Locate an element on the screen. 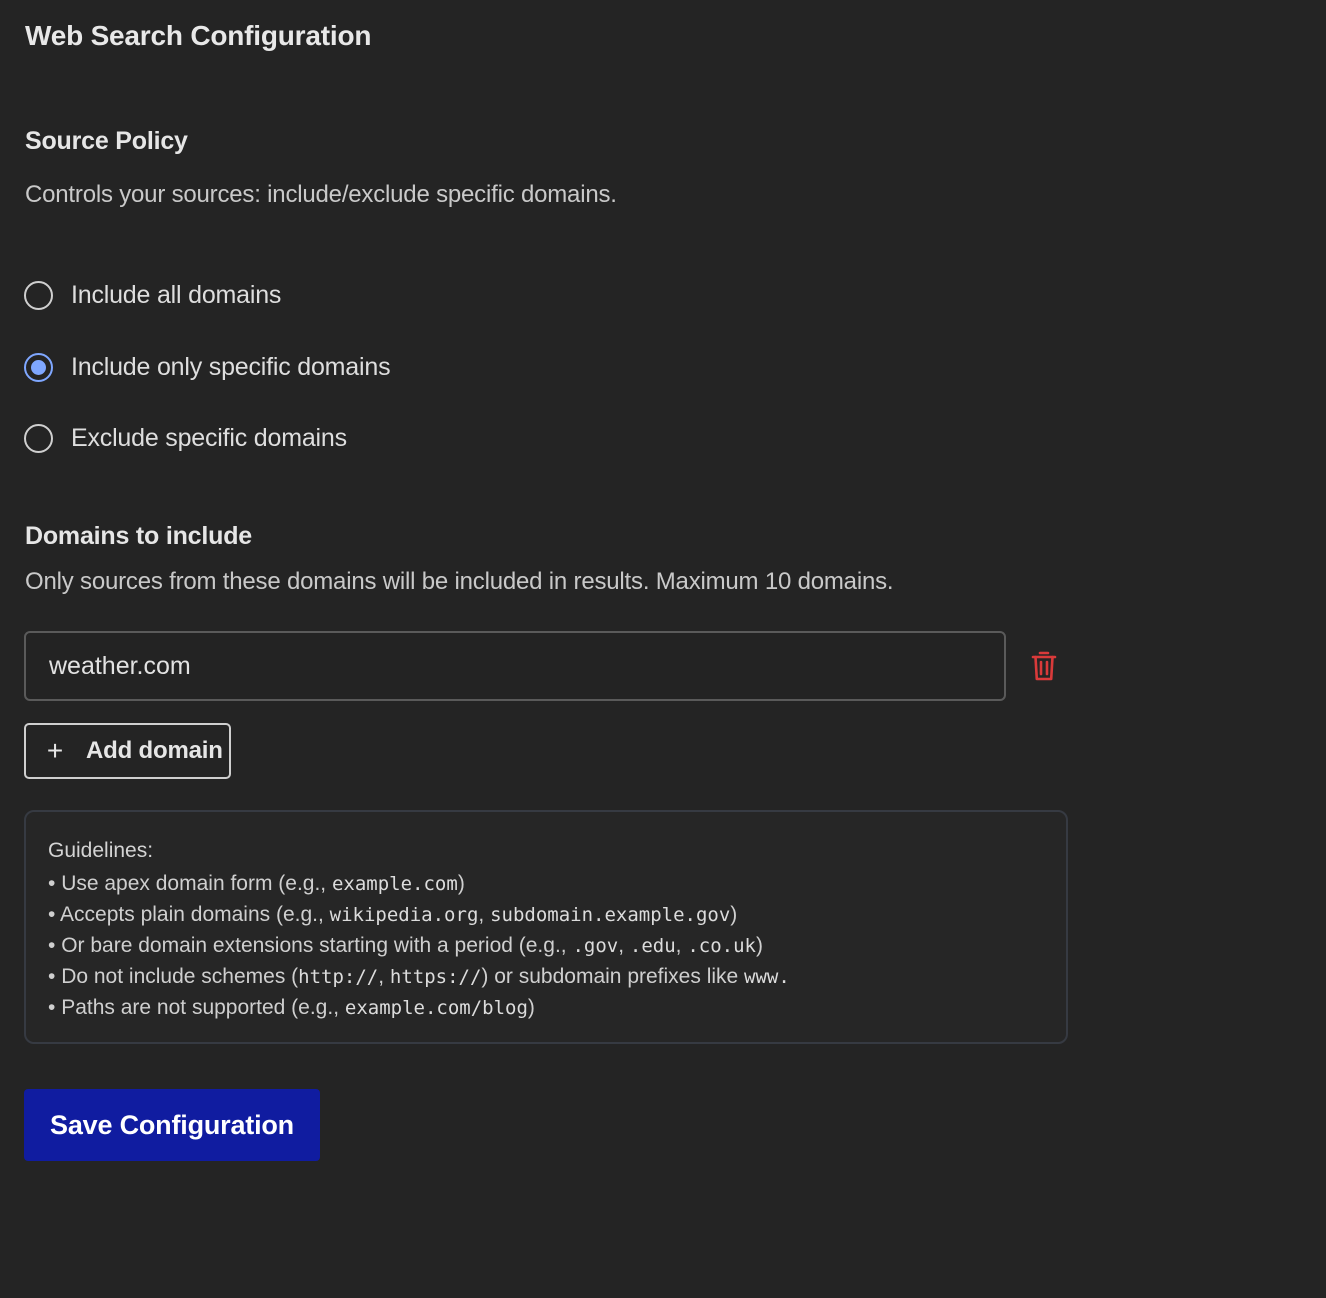 This screenshot has width=1326, height=1298. guideline-code: https:// is located at coordinates (435, 977).